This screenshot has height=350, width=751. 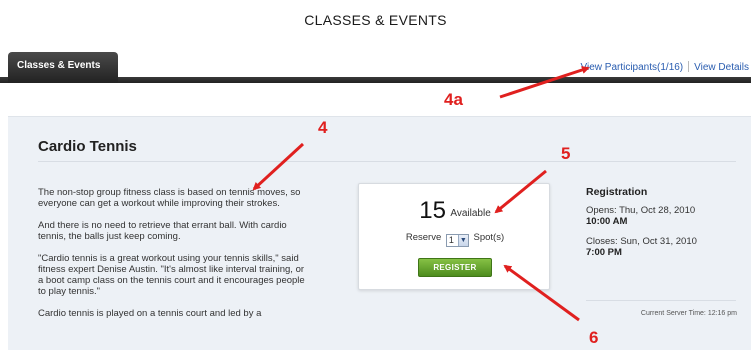 What do you see at coordinates (453, 99) in the screenshot?
I see `callout-4a: 4a` at bounding box center [453, 99].